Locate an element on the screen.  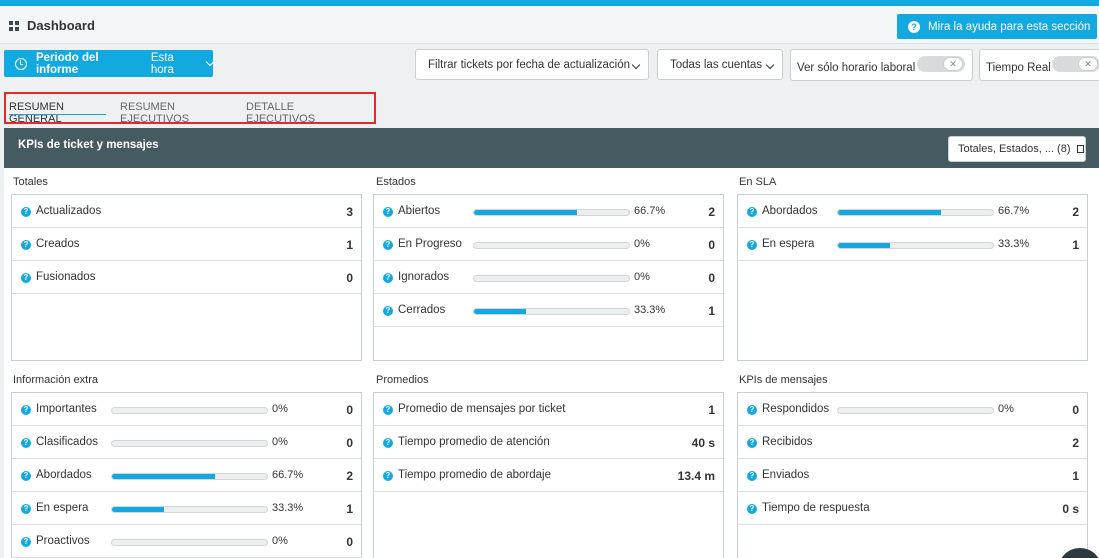
kpi-row: ? Clasificados 0% 0 is located at coordinates (186, 442).